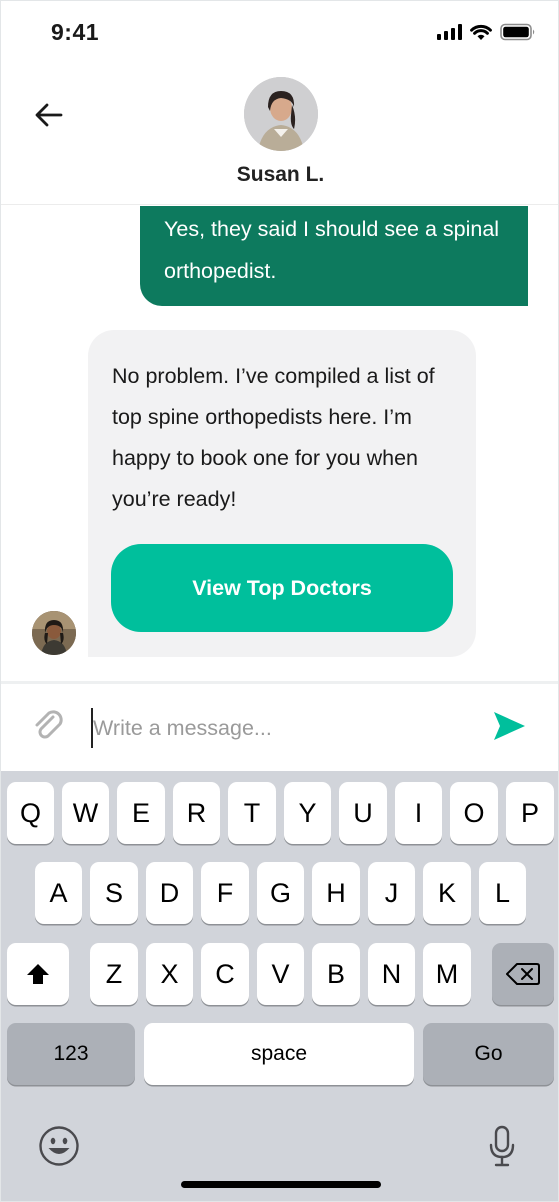  I want to click on key-e: E, so click(141, 813).